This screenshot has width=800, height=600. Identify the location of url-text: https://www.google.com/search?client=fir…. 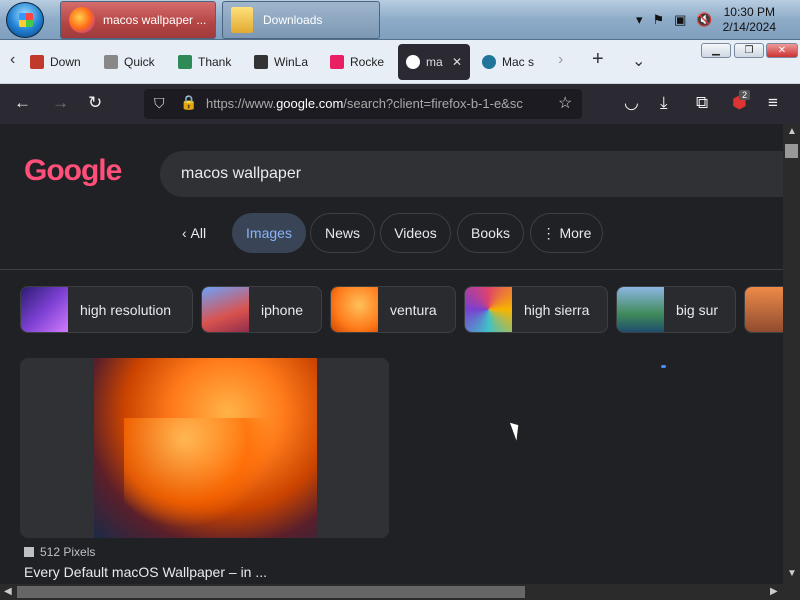
(378, 103).